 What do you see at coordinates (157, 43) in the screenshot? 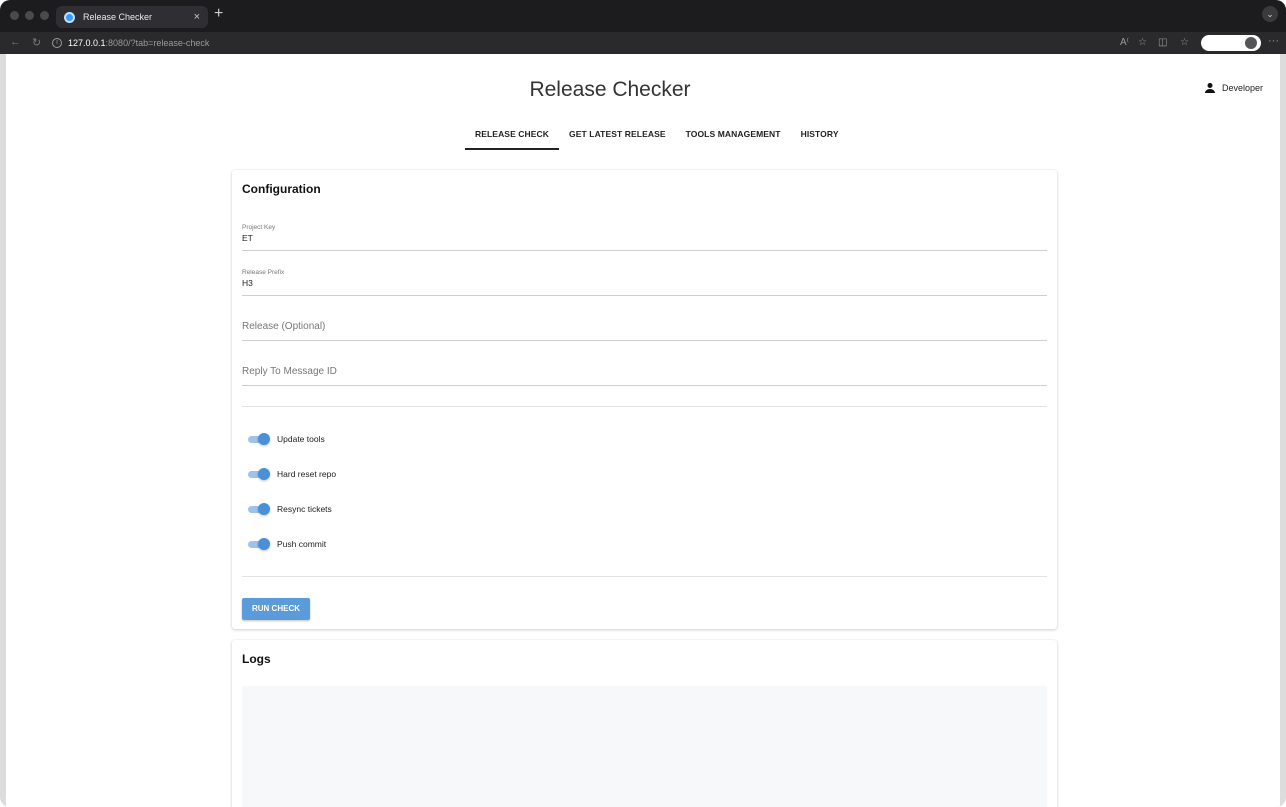
I see `url-path: :8080/?tab=release-check` at bounding box center [157, 43].